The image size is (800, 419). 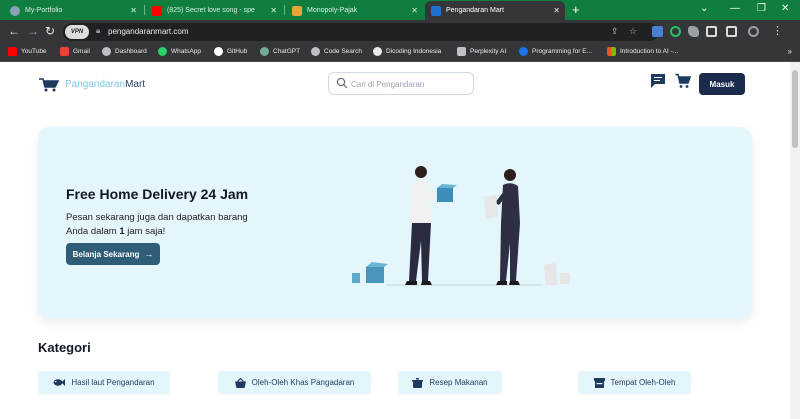 What do you see at coordinates (287, 51) in the screenshot?
I see `bookmark-label: ChatGPT` at bounding box center [287, 51].